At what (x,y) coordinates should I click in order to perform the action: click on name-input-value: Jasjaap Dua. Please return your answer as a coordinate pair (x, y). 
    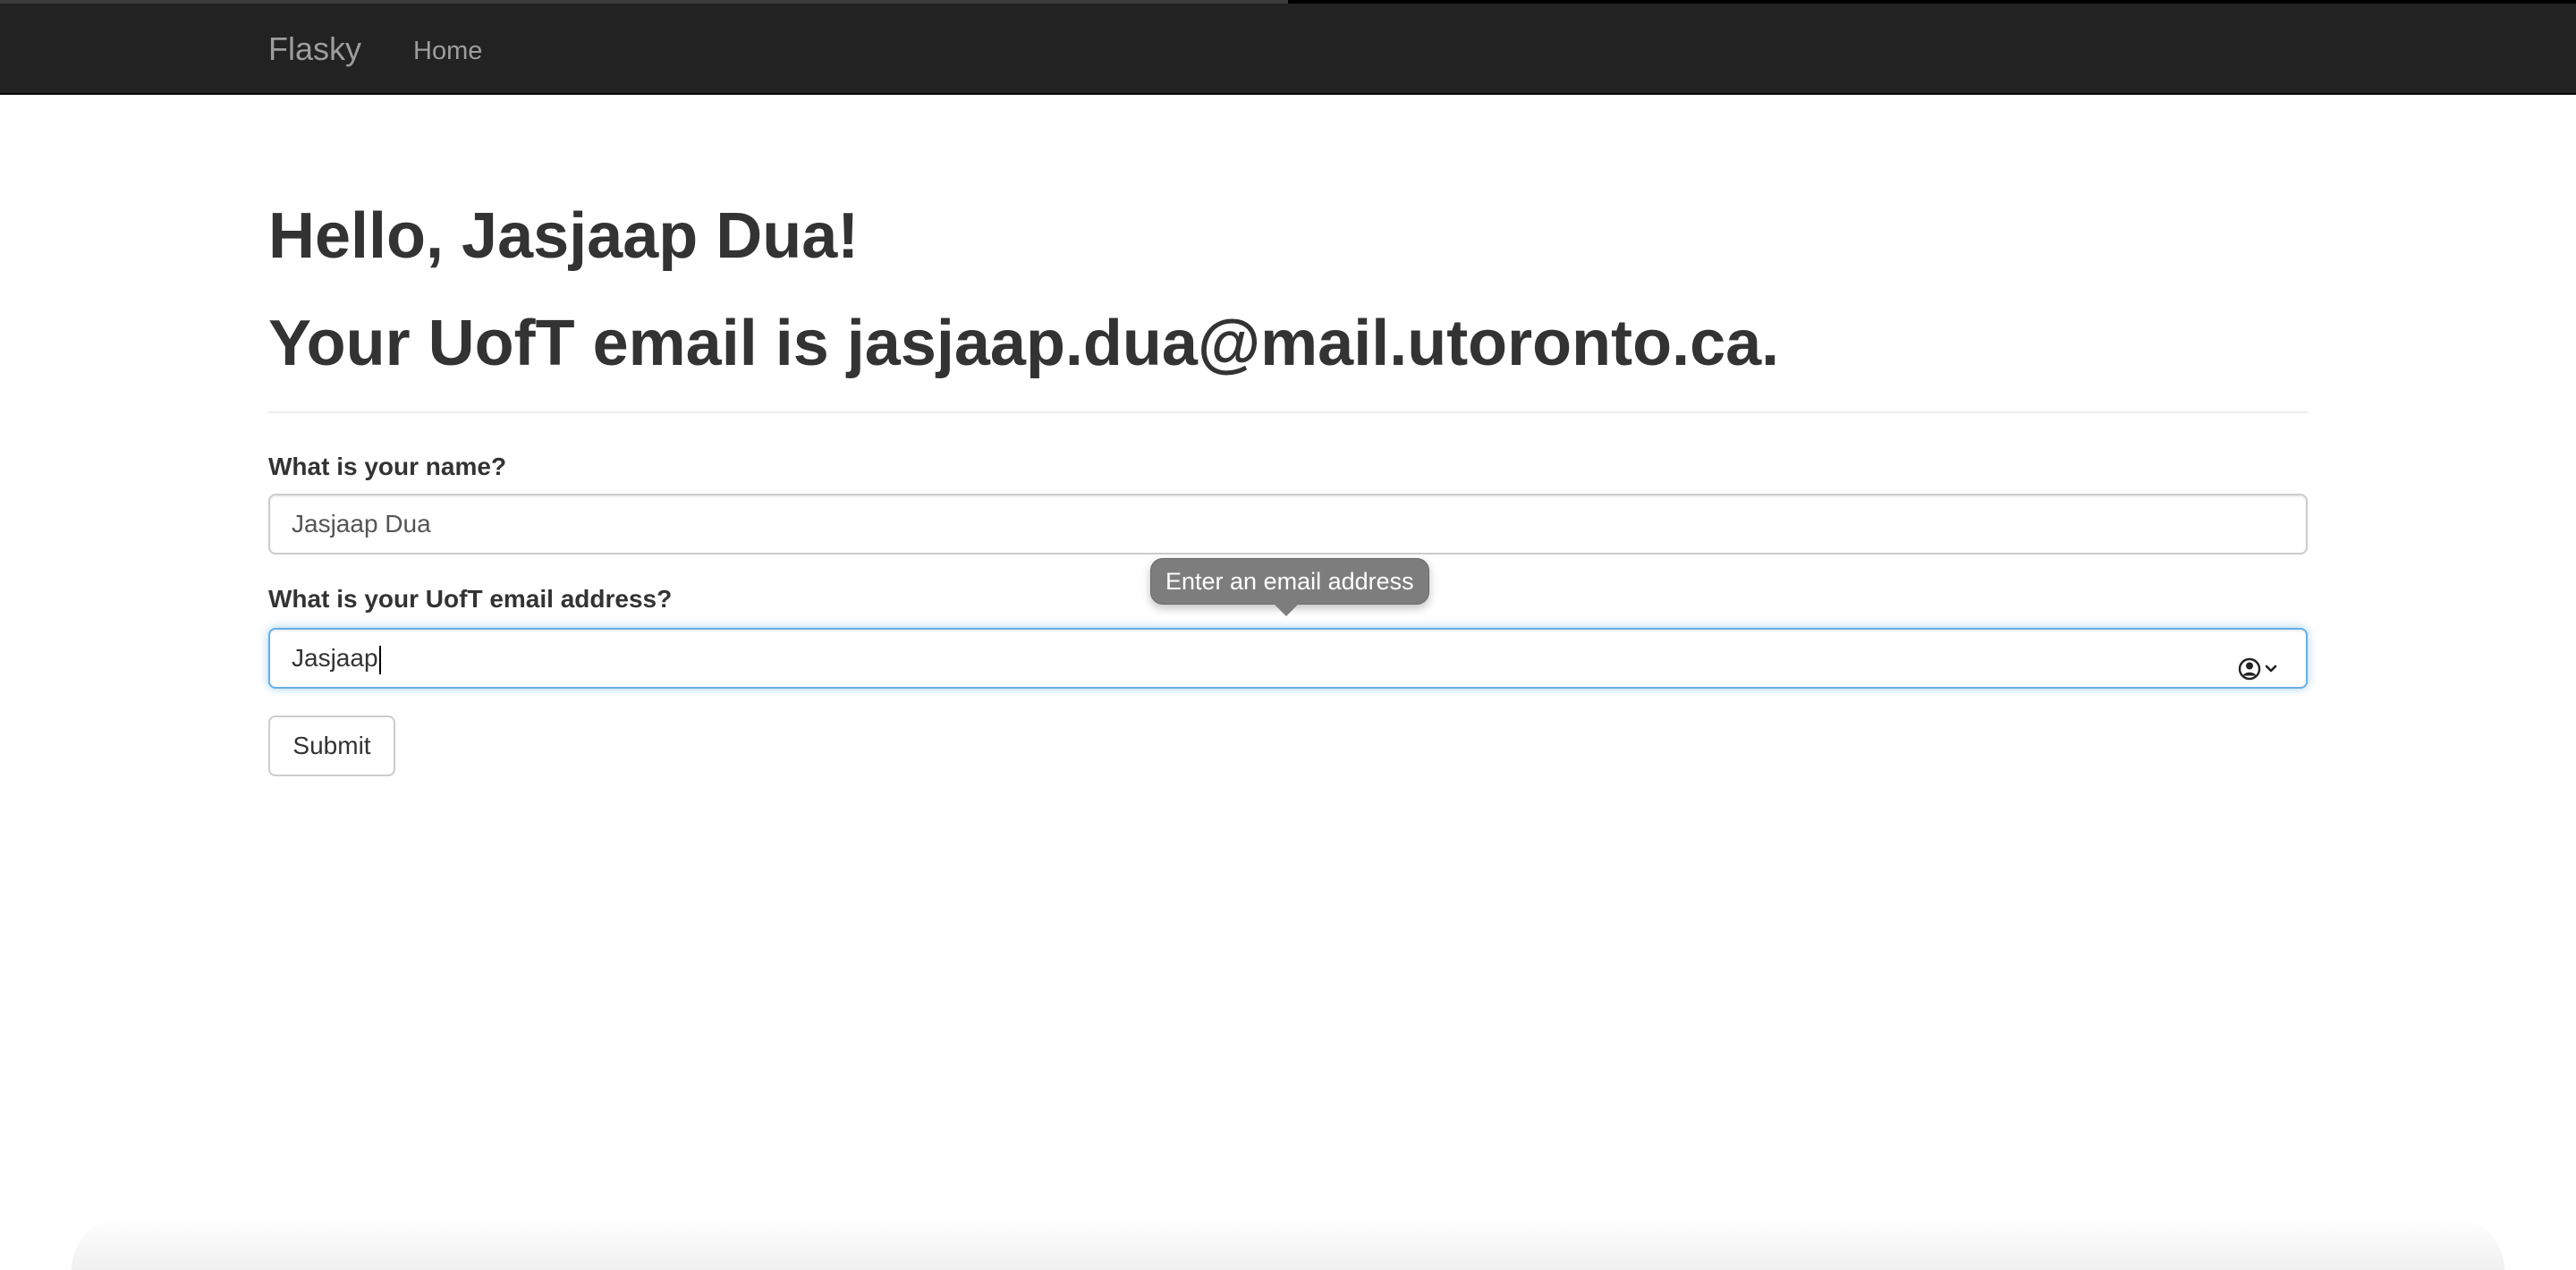
    Looking at the image, I should click on (361, 524).